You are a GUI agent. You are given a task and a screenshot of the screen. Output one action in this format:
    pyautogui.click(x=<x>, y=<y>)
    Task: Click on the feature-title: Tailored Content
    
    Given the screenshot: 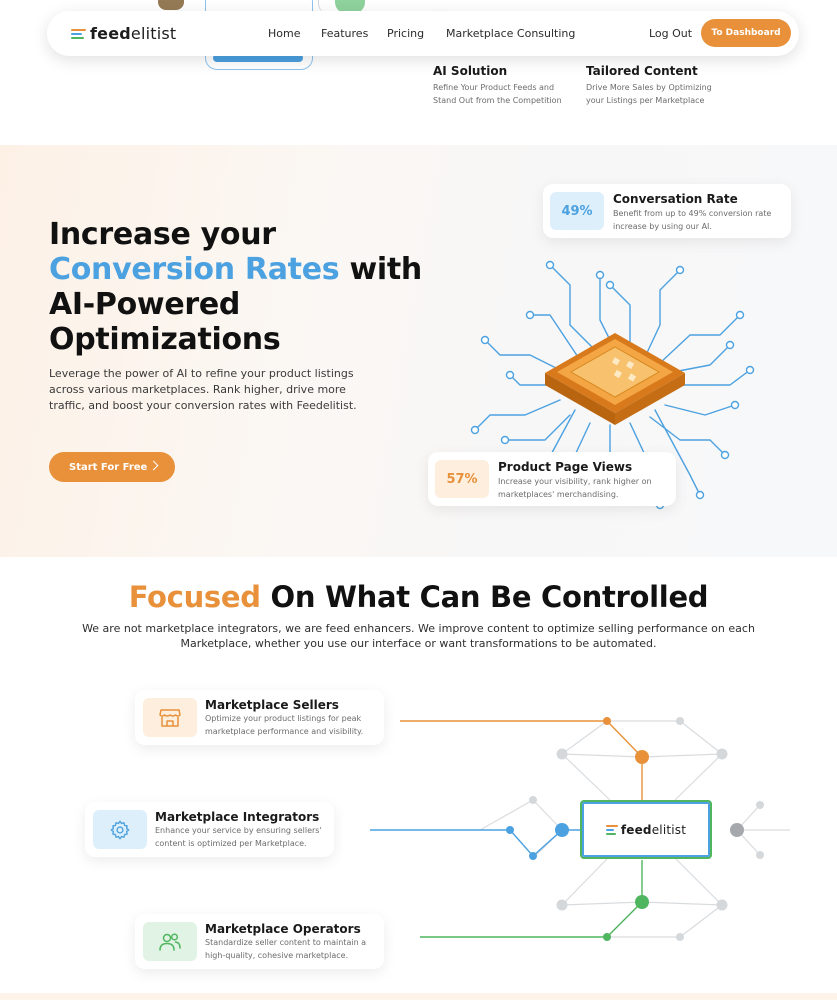 What is the action you would take?
    pyautogui.click(x=642, y=71)
    